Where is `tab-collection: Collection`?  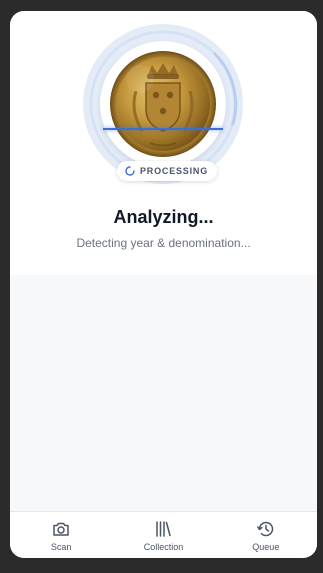
tab-collection: Collection is located at coordinates (163, 535).